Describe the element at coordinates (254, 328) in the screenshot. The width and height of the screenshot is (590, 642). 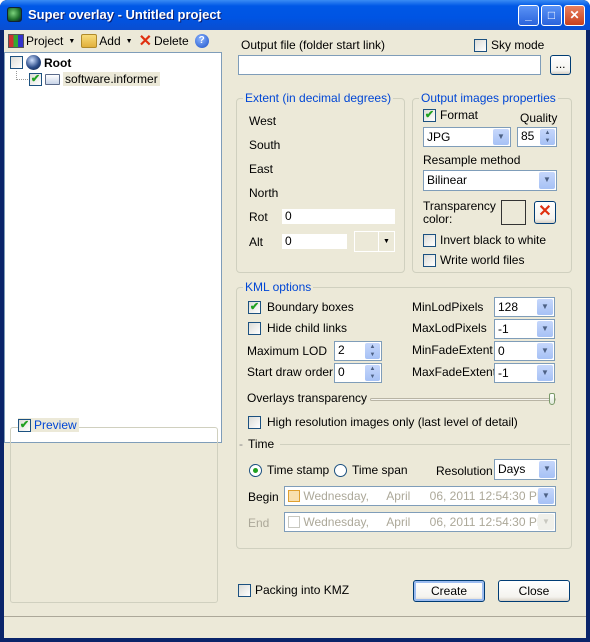
I see `hide-child-links-checkbox` at that location.